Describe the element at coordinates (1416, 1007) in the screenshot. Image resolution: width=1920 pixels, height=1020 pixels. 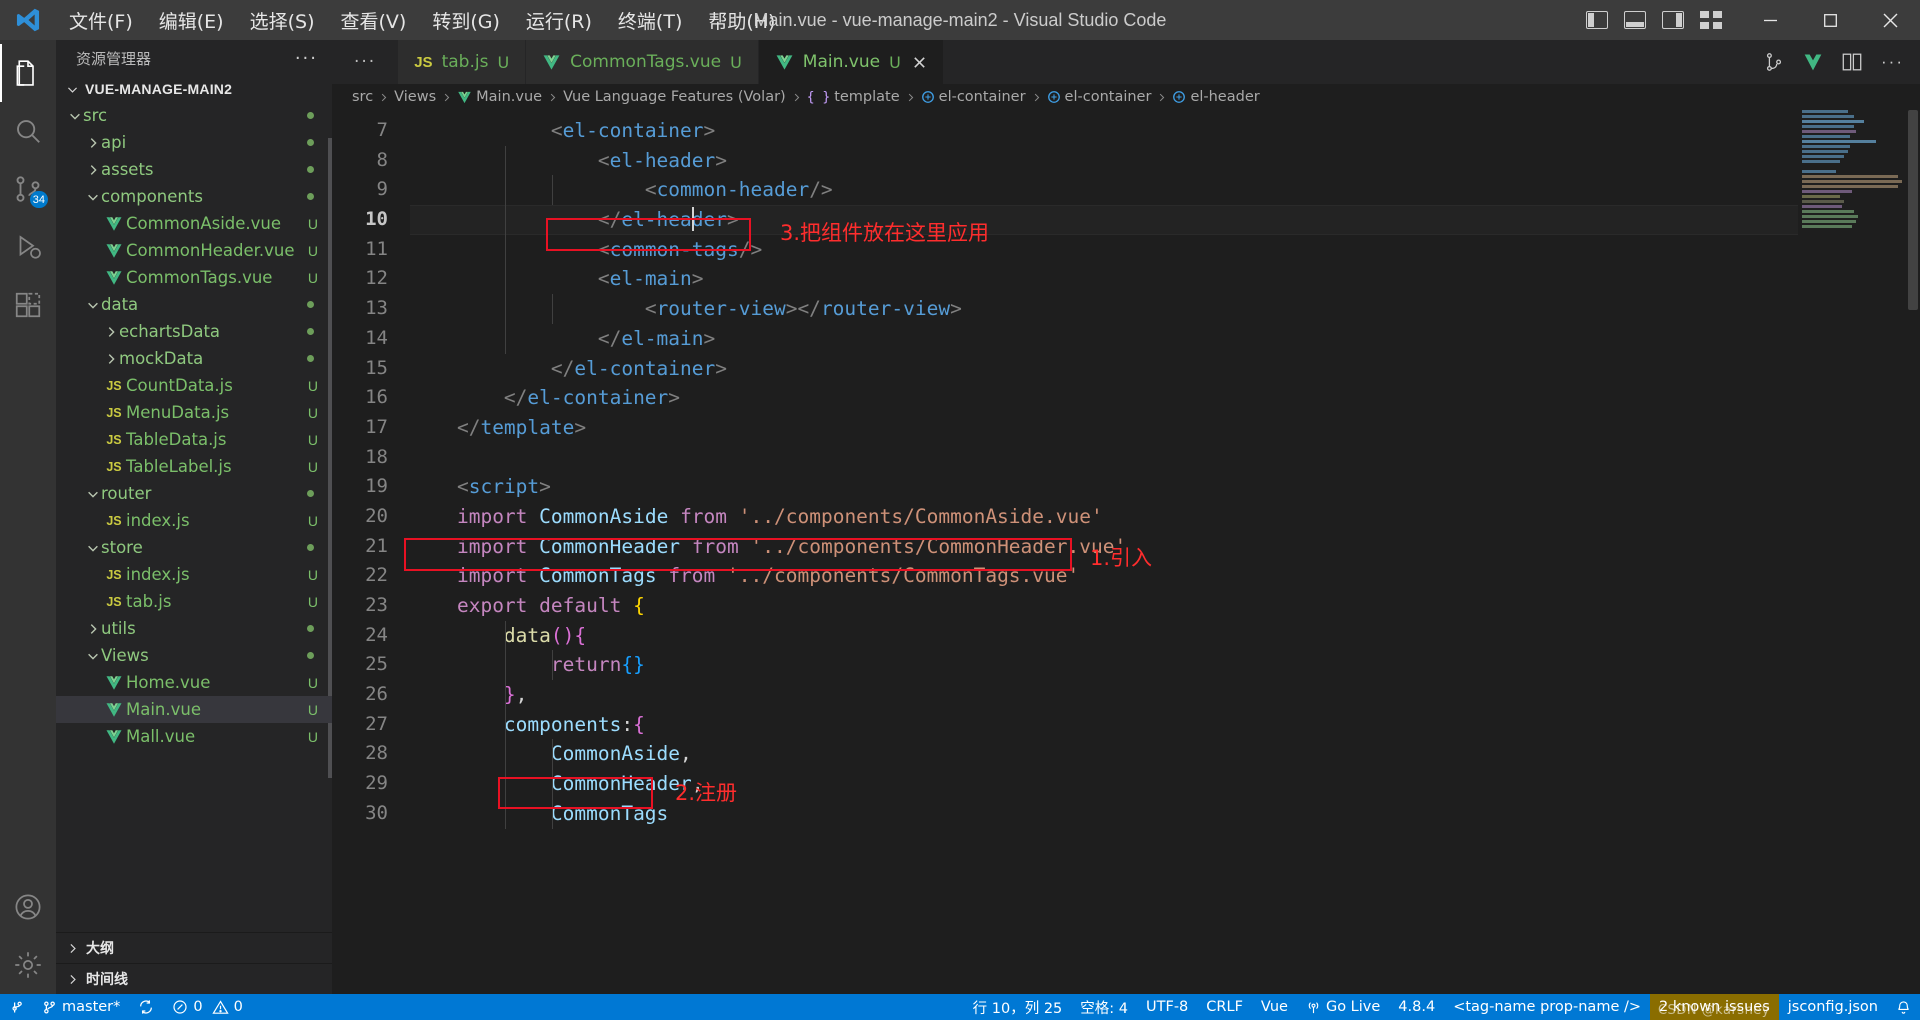
I see `status-volar-version: 4.8.4` at that location.